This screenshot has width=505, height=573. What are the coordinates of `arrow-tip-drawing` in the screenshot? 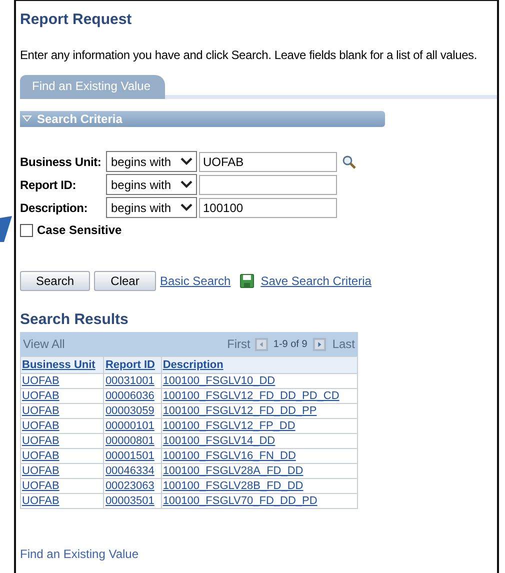 It's located at (6, 229).